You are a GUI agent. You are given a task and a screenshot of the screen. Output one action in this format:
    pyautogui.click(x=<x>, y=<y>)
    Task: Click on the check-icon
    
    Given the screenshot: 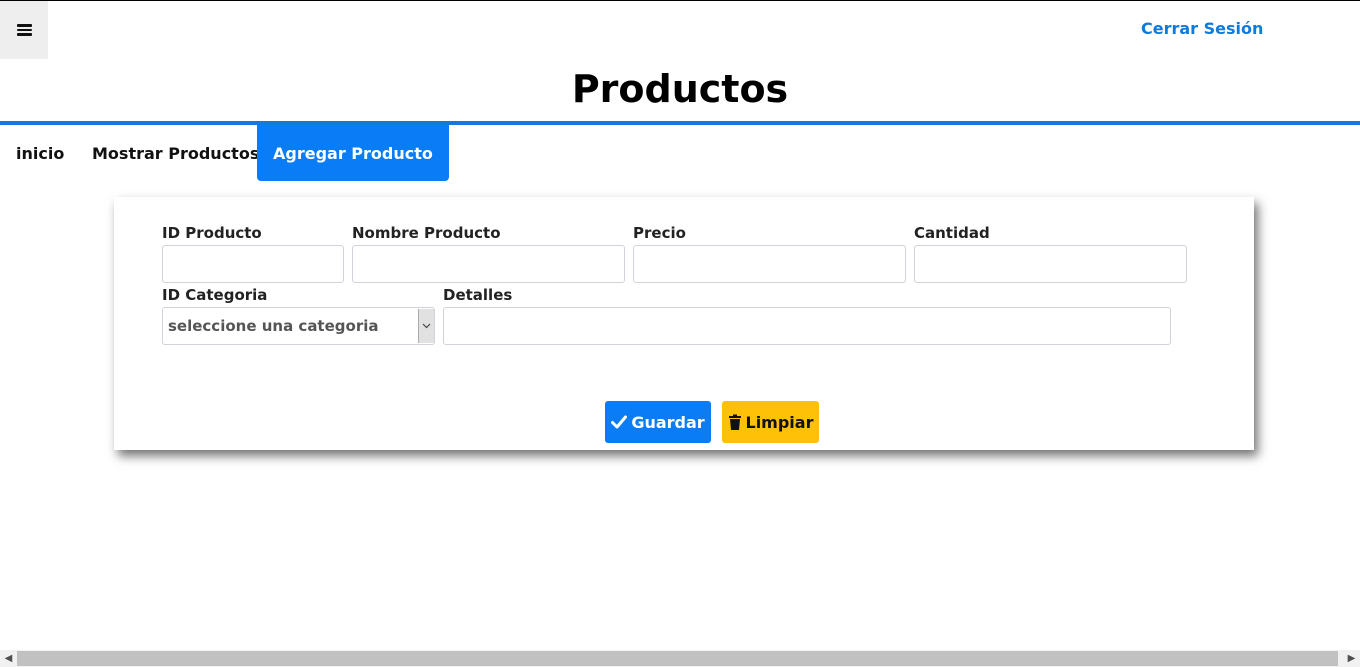 What is the action you would take?
    pyautogui.click(x=619, y=422)
    